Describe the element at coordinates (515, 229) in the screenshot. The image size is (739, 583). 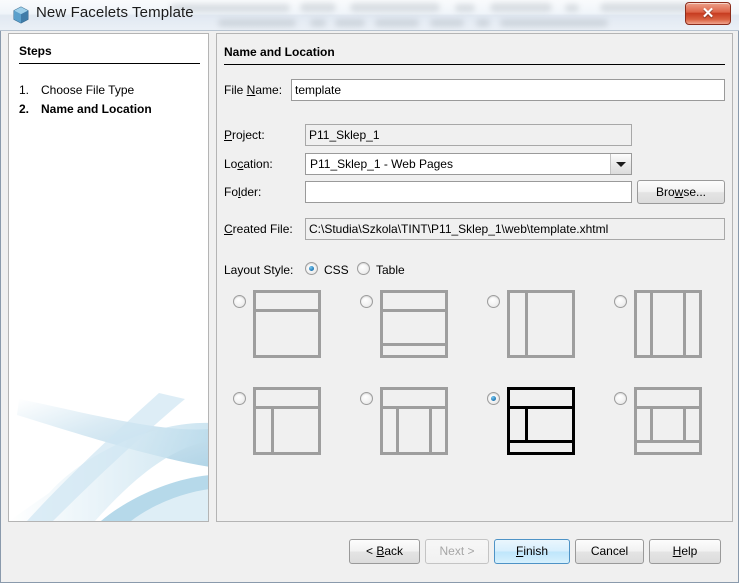
I see `created-file-input` at that location.